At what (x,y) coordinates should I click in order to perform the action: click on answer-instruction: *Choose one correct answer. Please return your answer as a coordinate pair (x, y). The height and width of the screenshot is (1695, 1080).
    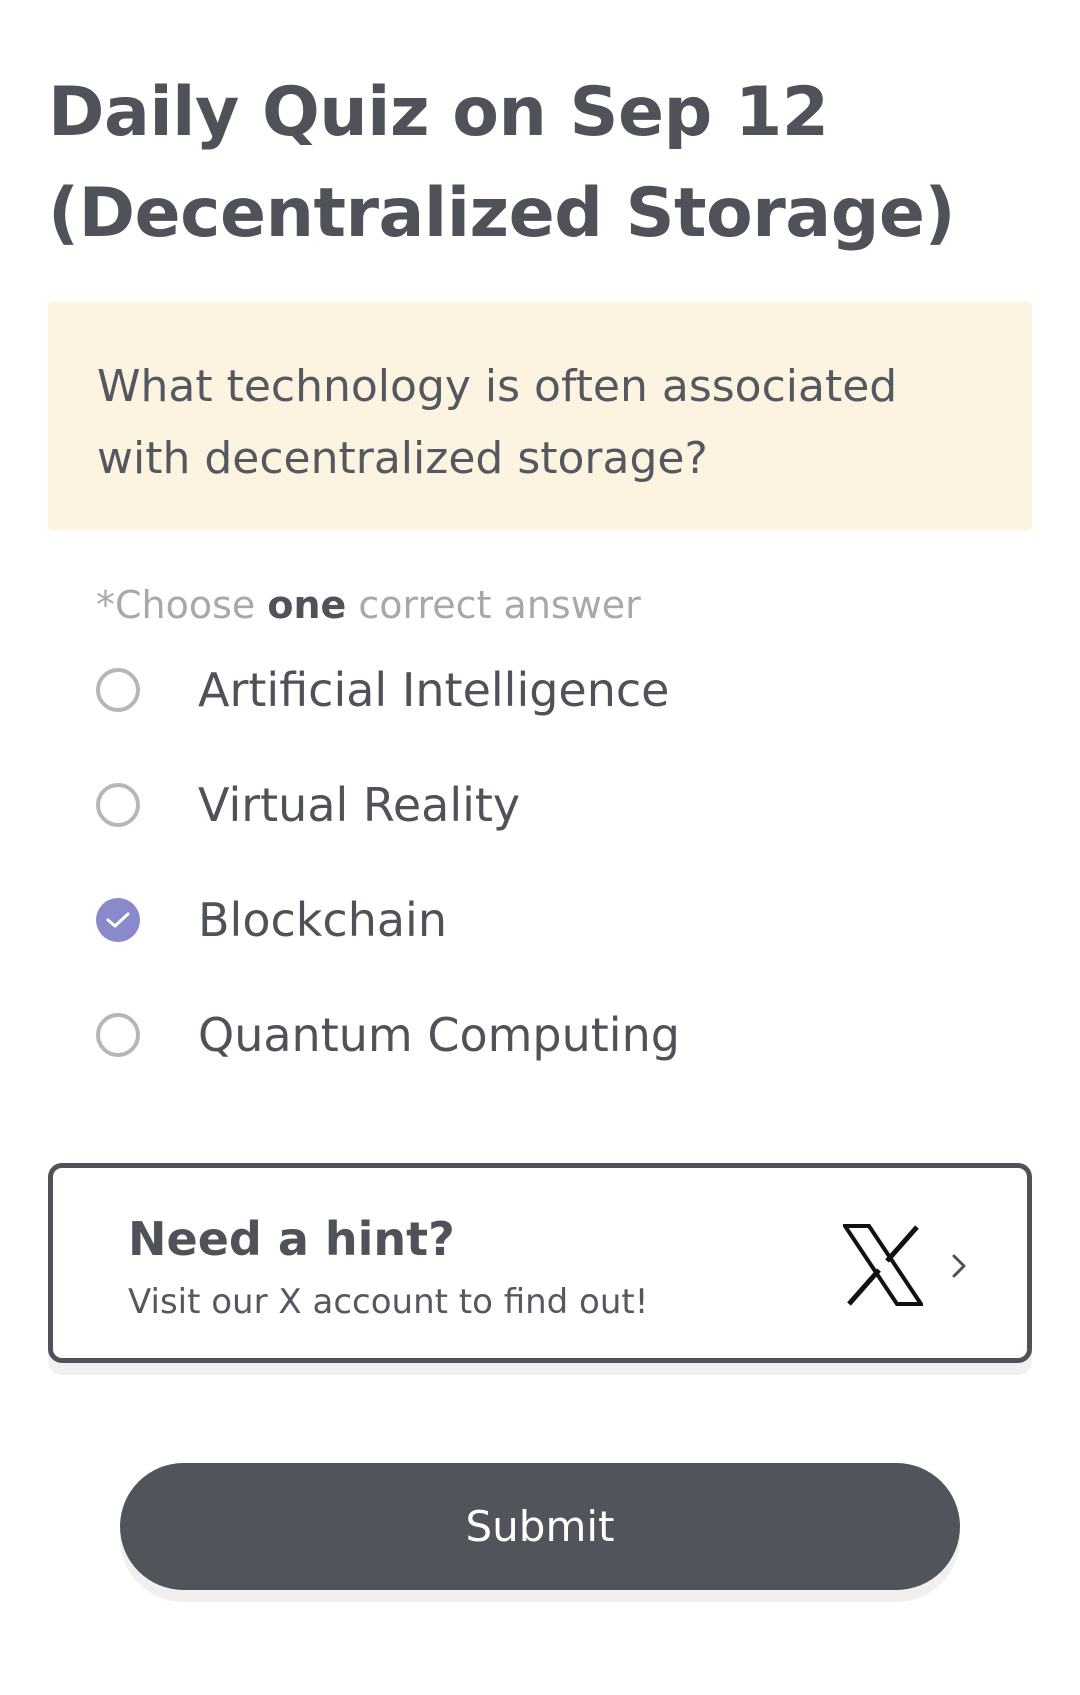
    Looking at the image, I should click on (368, 605).